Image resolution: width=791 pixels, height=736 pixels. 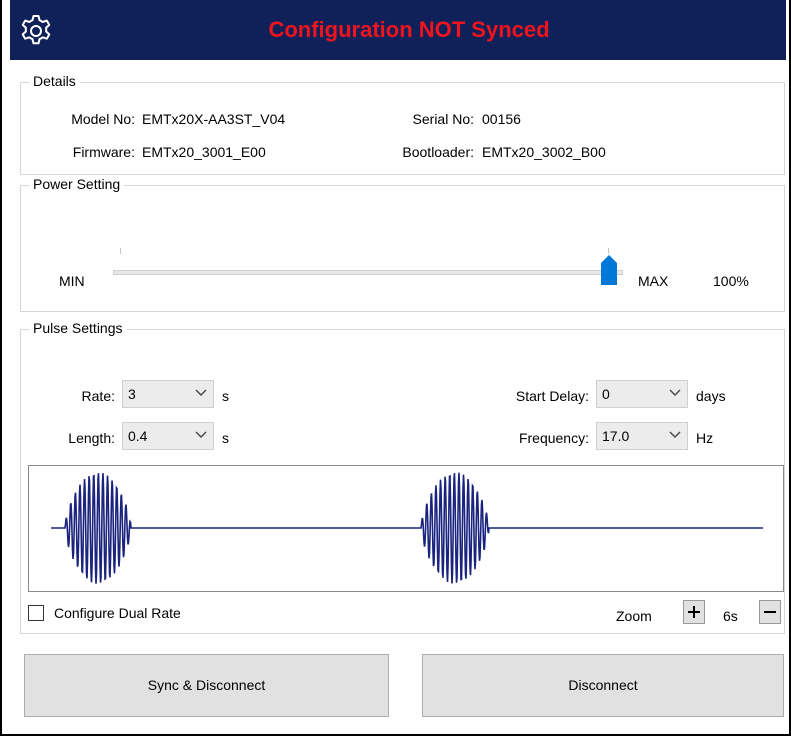 I want to click on zoom-label: Zoom, so click(x=634, y=616).